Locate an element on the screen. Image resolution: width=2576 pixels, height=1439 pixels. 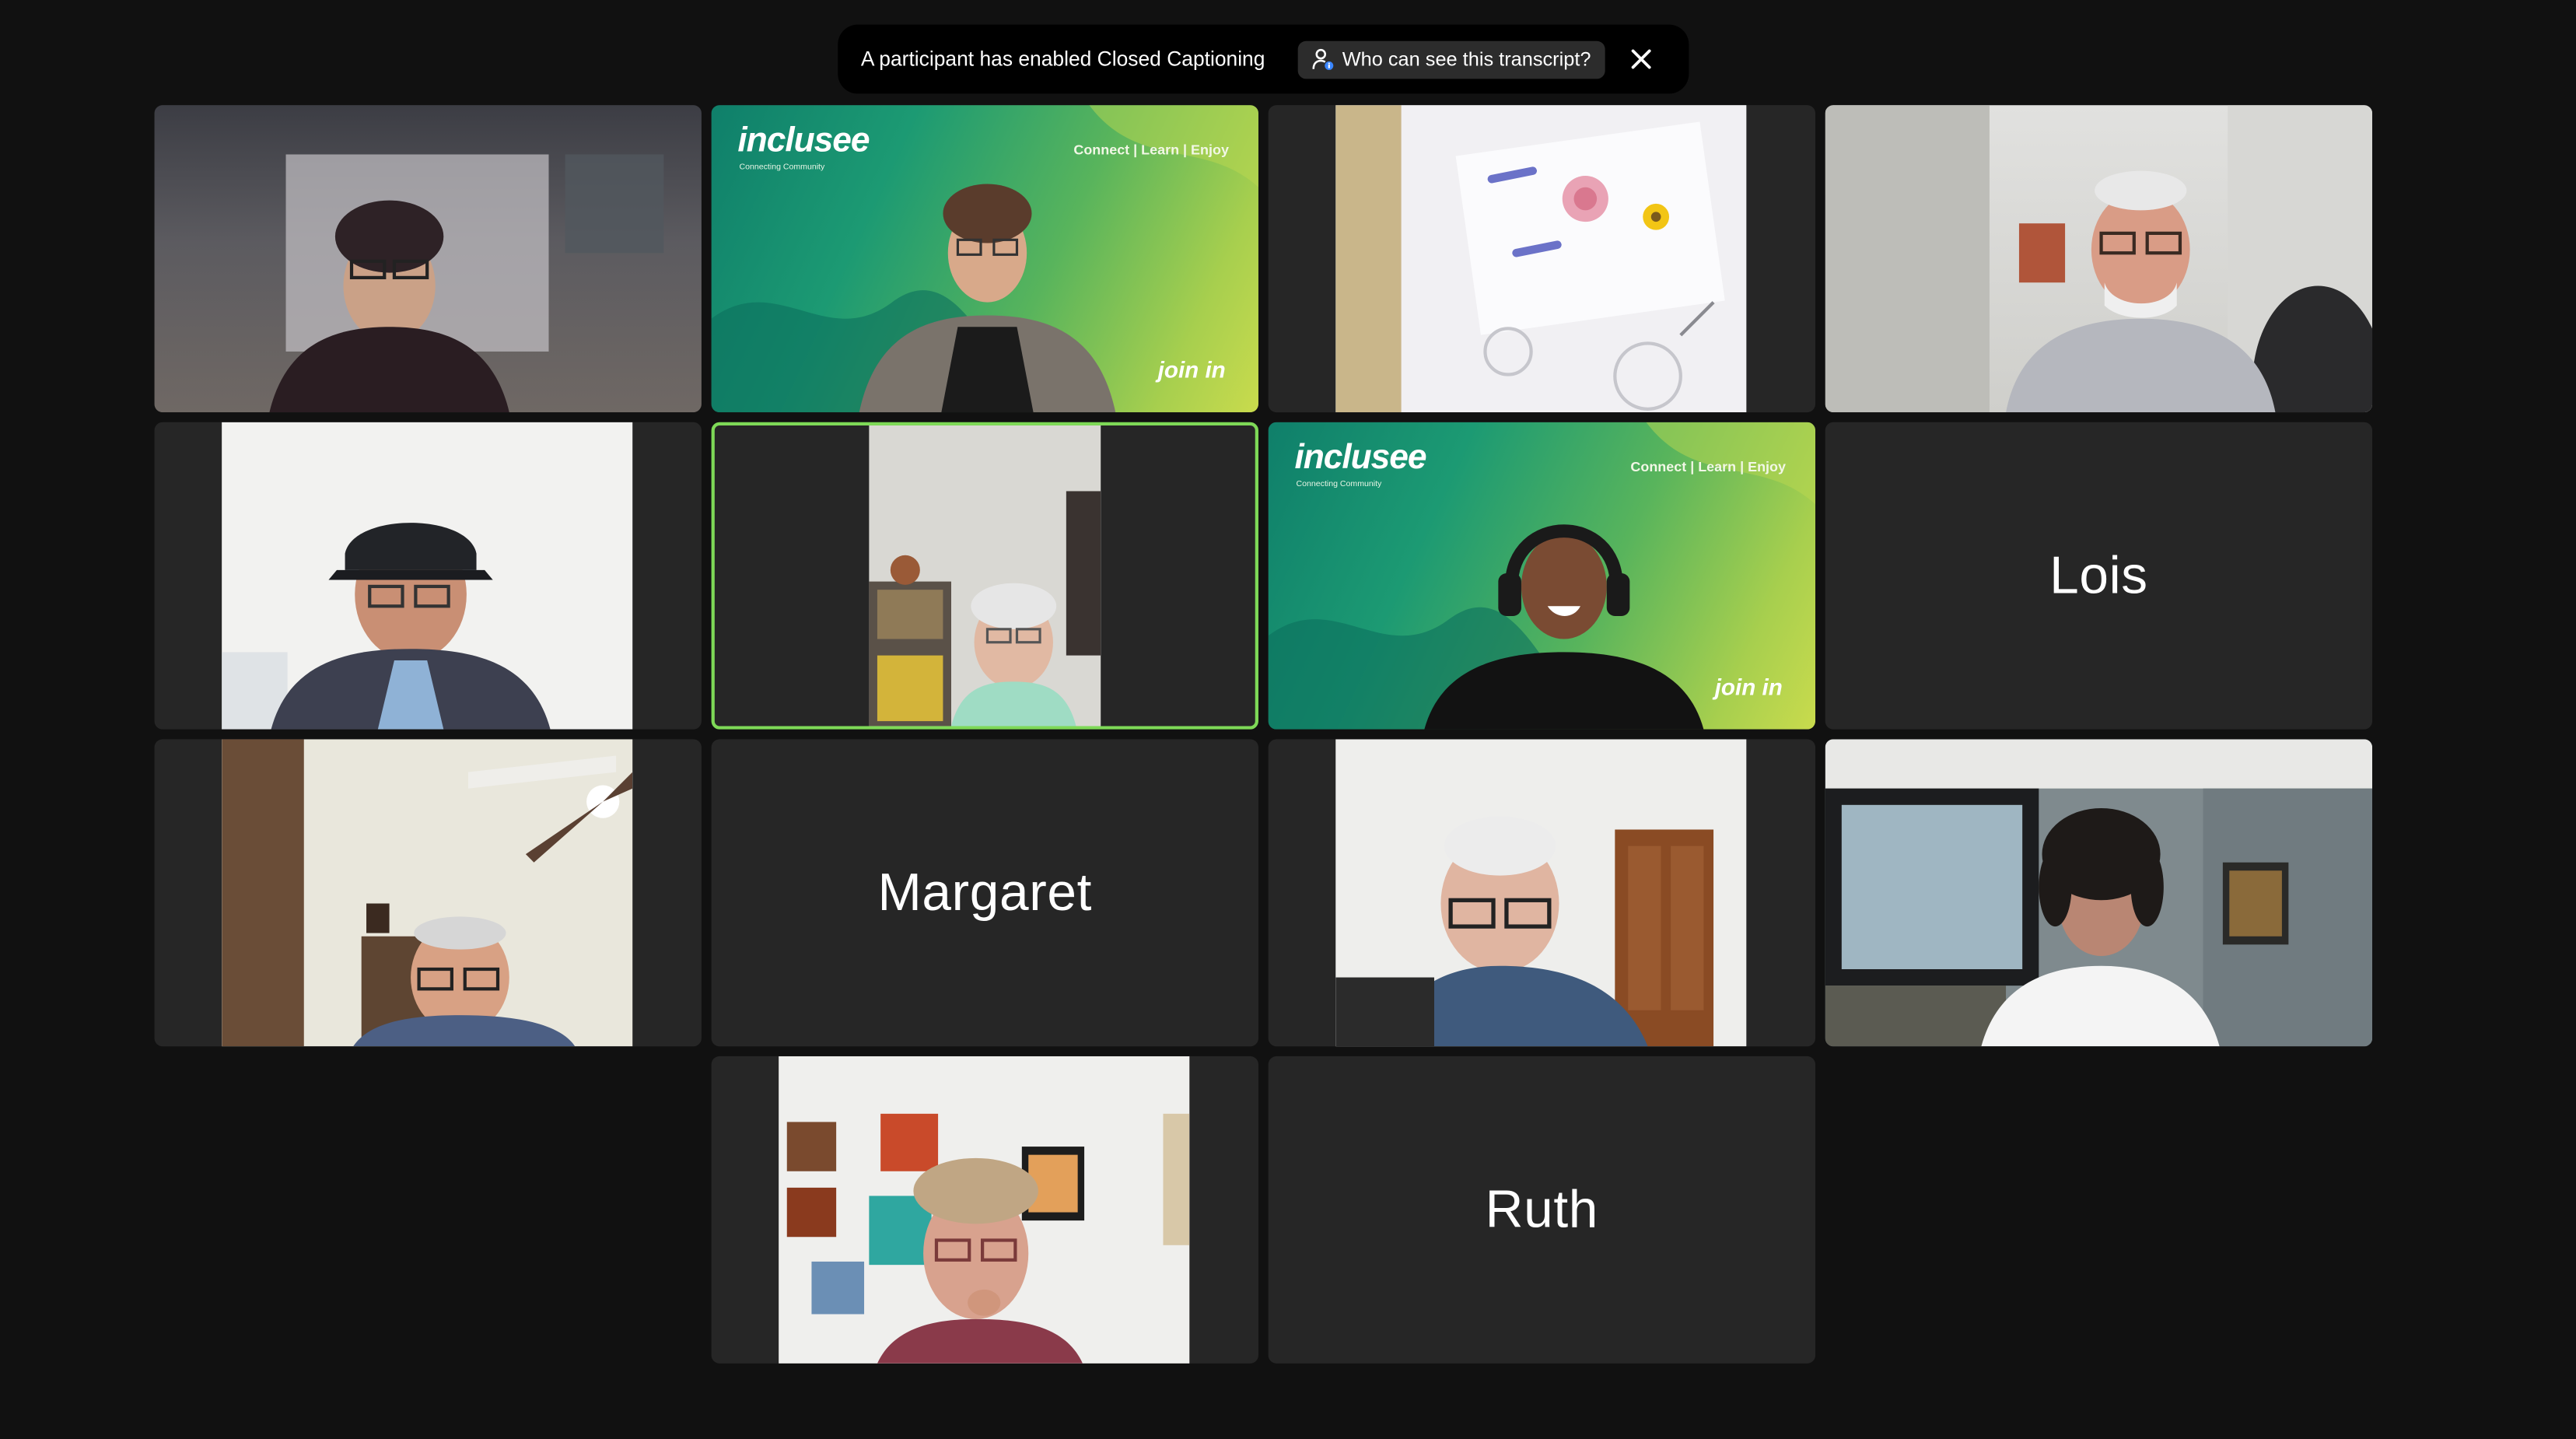
person-info-icon is located at coordinates (1323, 59).